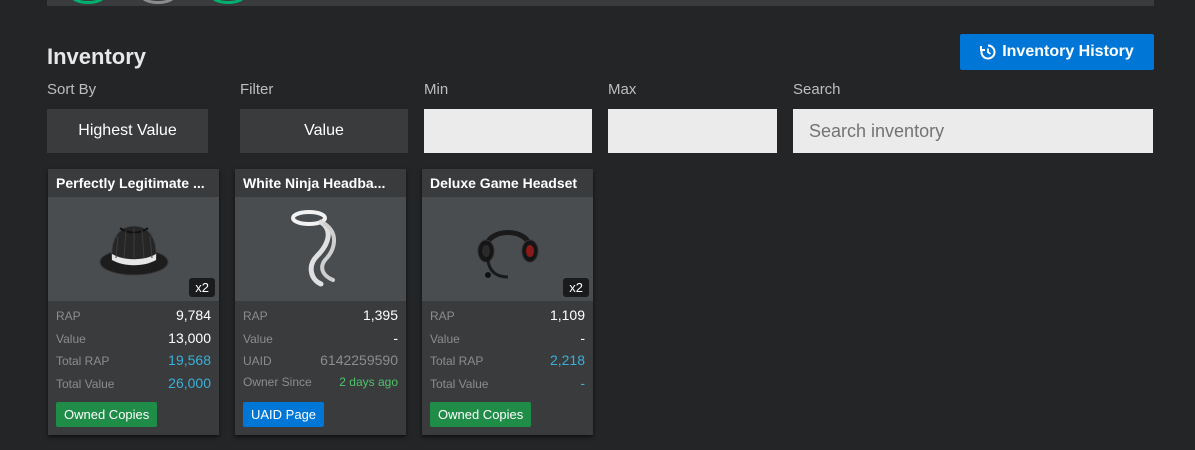 The height and width of the screenshot is (450, 1195). Describe the element at coordinates (97, 56) in the screenshot. I see `page-title: Inventory` at that location.